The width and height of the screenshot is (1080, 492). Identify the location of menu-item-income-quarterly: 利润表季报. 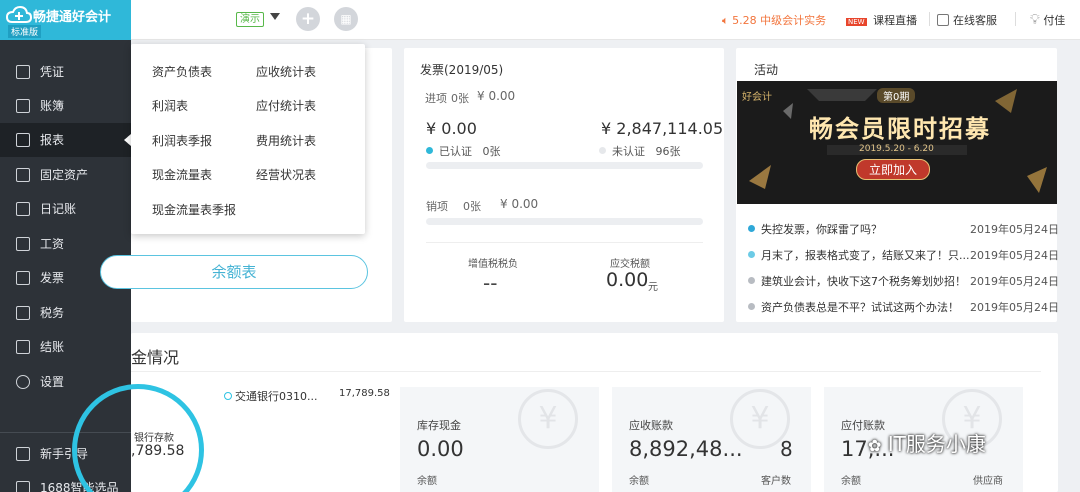
(182, 140).